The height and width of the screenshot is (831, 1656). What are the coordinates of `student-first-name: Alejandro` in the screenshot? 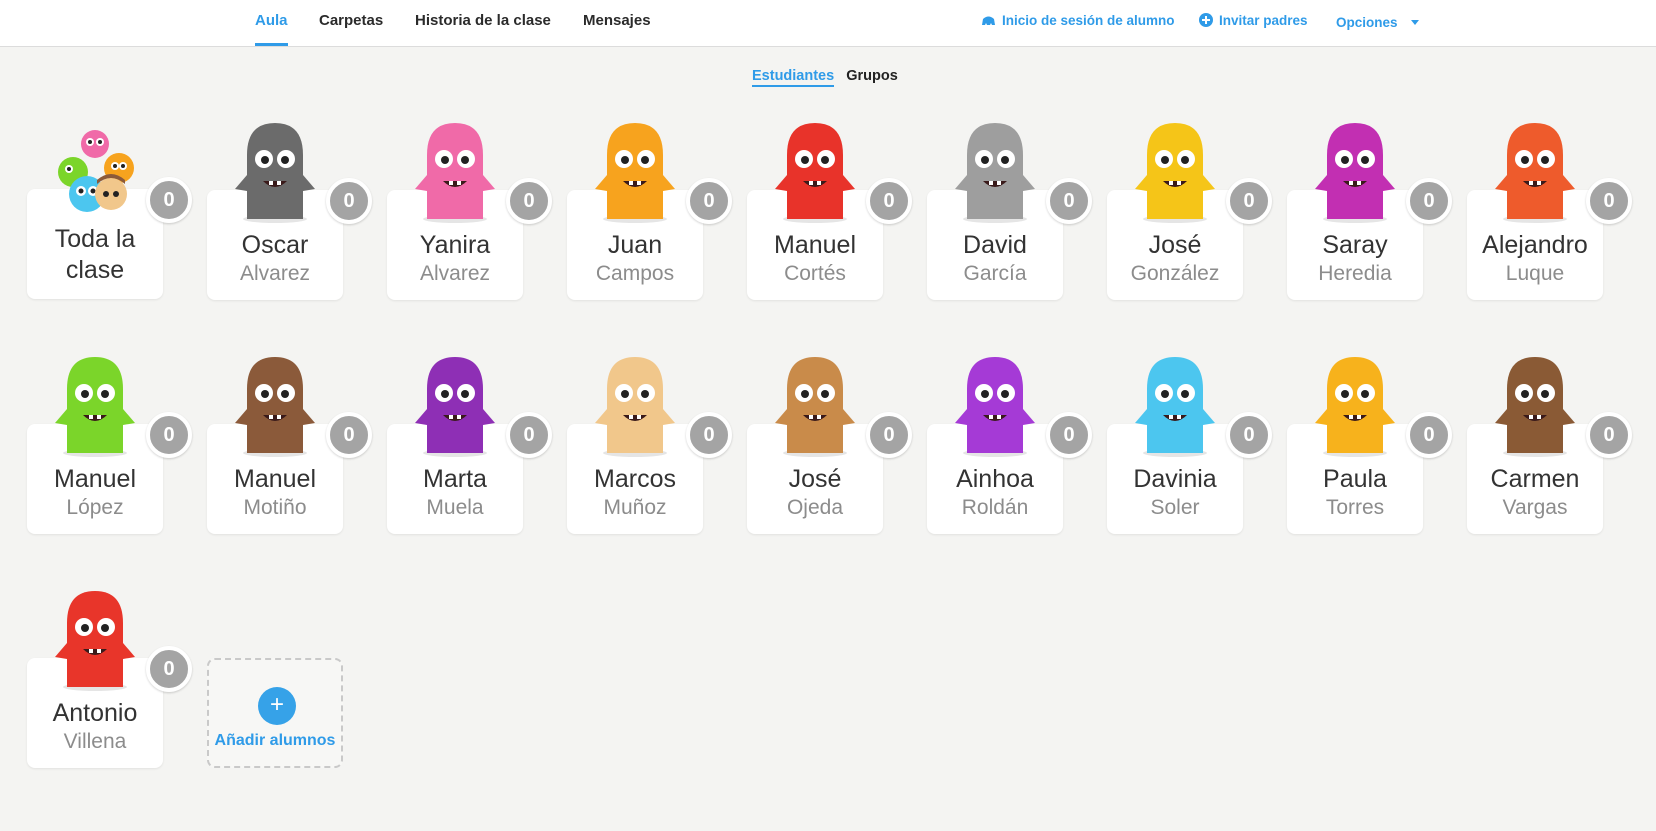 It's located at (1535, 245).